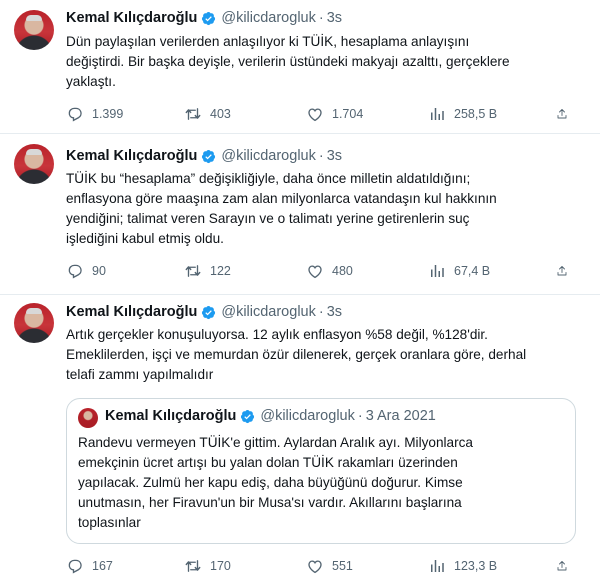  I want to click on views-button: 67,4 B, so click(492, 271).